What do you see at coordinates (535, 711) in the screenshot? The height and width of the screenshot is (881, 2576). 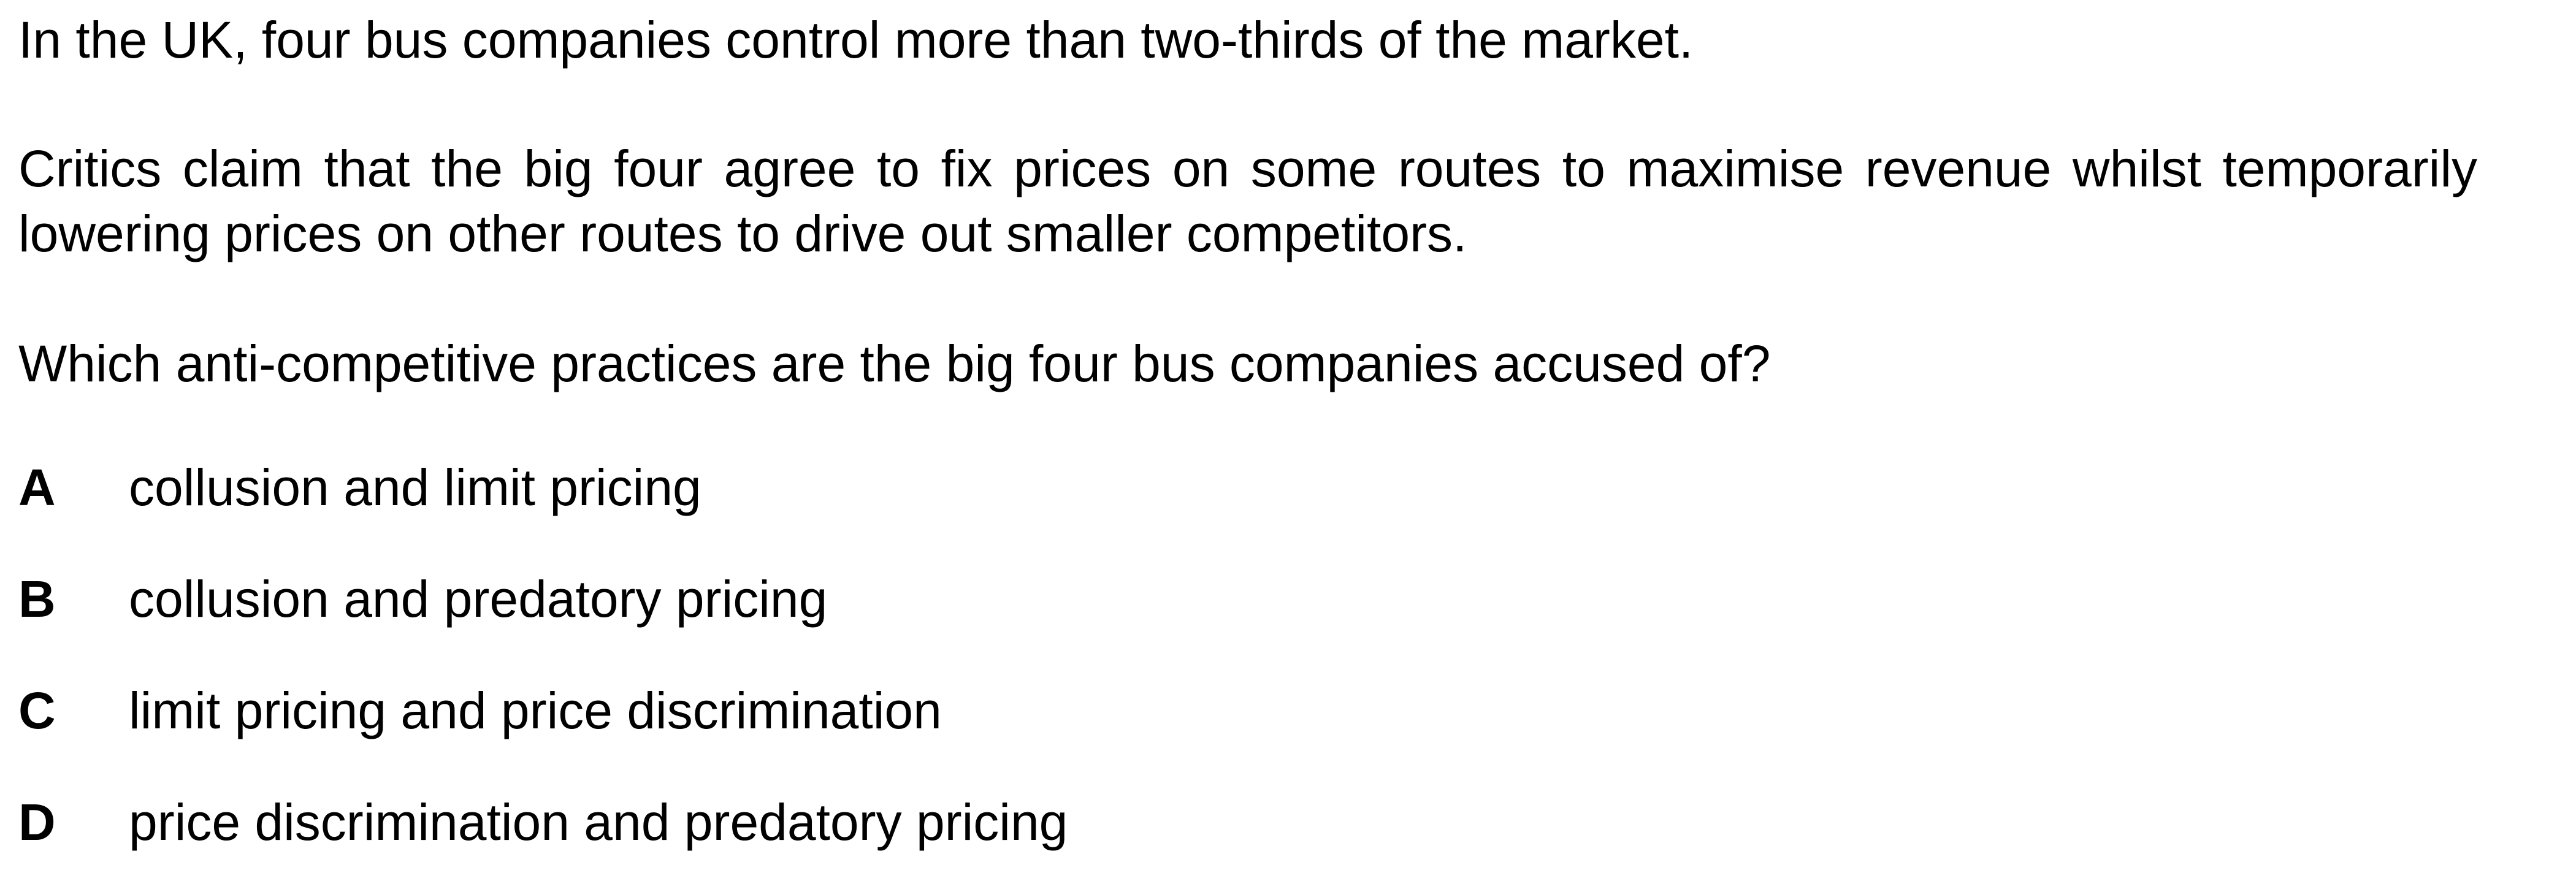 I see `option-text: limit pricing and price discrimination` at bounding box center [535, 711].